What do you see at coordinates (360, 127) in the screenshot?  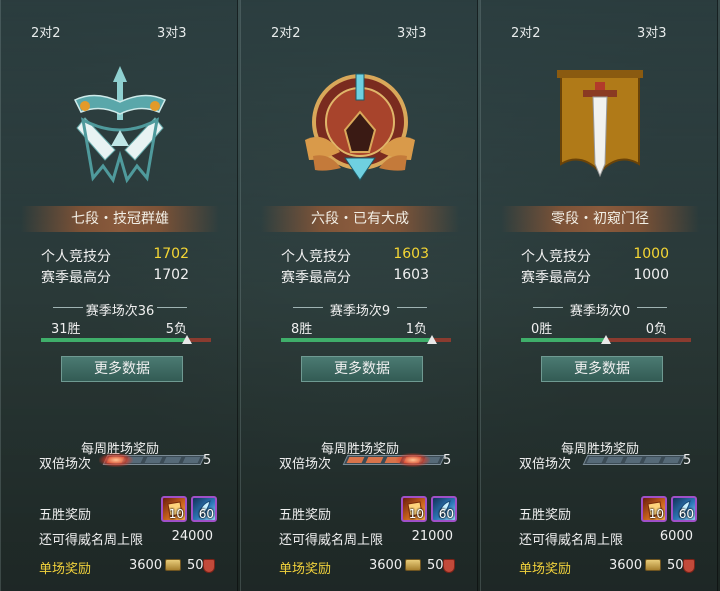 I see `winged-crest-emblem` at bounding box center [360, 127].